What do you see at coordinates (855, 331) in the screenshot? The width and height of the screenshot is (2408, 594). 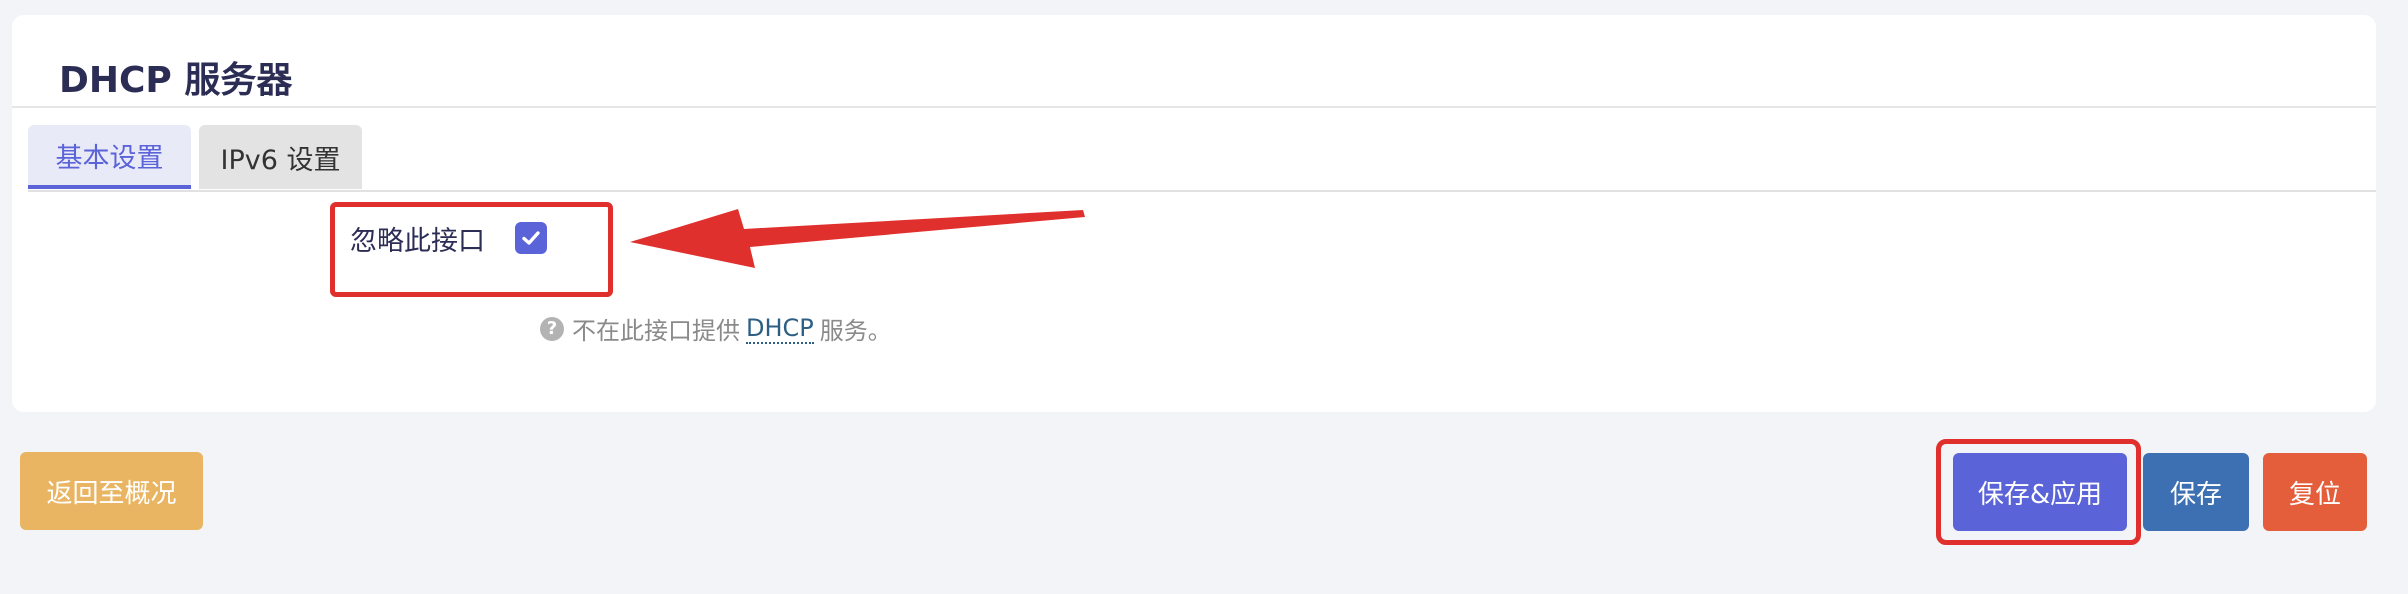 I see `help-text-suffix: 服务。` at bounding box center [855, 331].